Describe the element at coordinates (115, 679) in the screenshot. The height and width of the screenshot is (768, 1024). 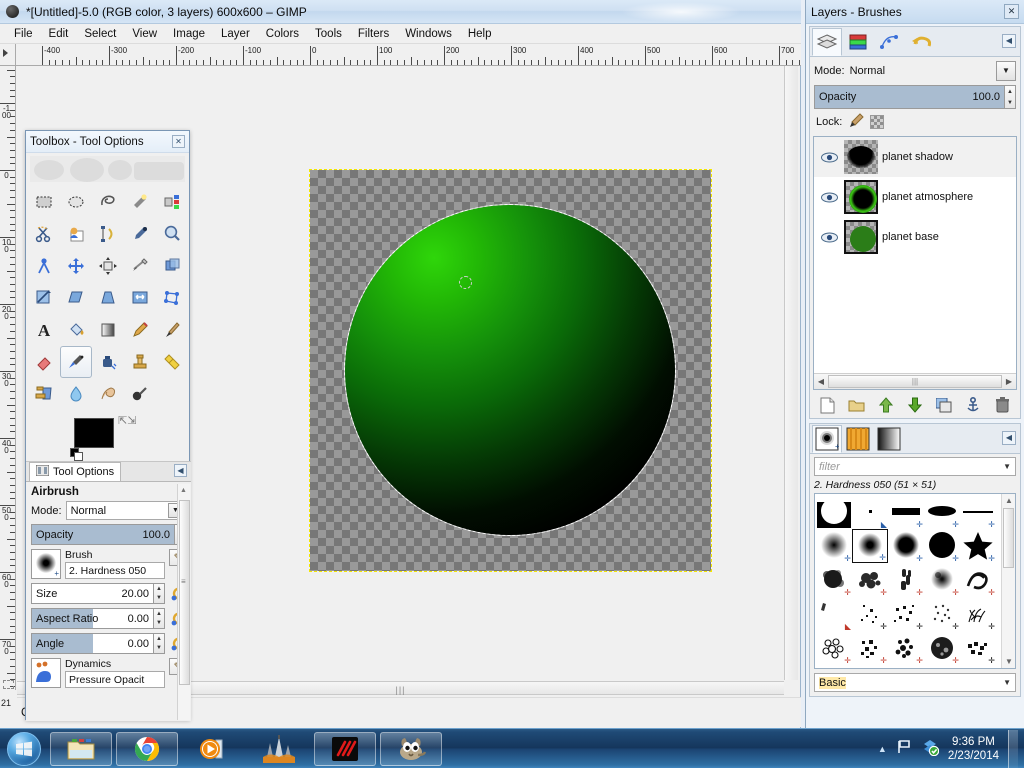
I see `dynamics-value: Pressure Opacit` at that location.